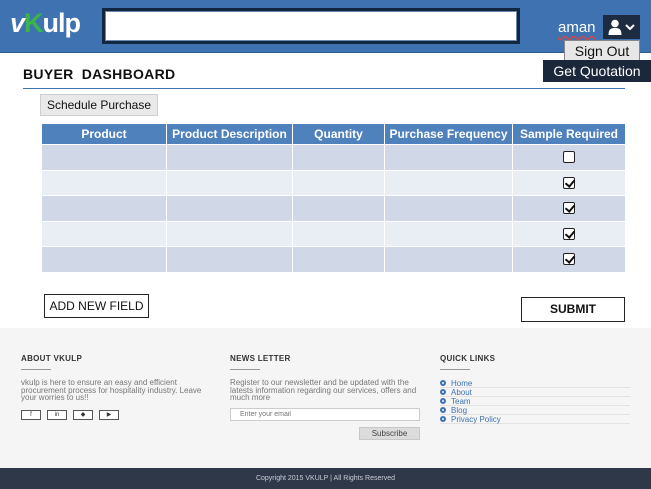 The height and width of the screenshot is (489, 651). Describe the element at coordinates (597, 71) in the screenshot. I see `get-quotation-button: Get Quotation` at that location.